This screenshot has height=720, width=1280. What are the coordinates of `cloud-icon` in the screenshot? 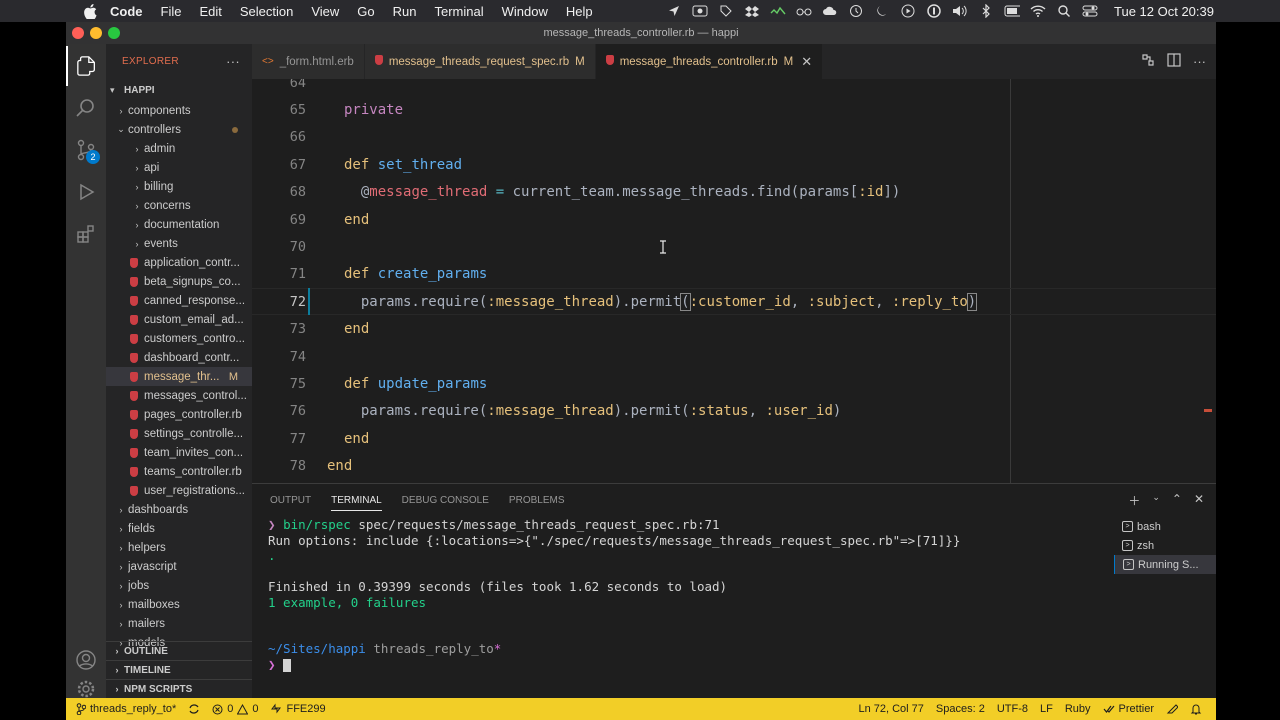 It's located at (830, 11).